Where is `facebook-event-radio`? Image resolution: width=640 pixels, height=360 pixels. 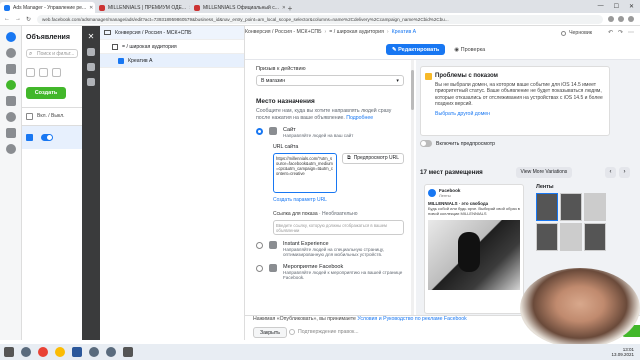 facebook-event-radio is located at coordinates (259, 268).